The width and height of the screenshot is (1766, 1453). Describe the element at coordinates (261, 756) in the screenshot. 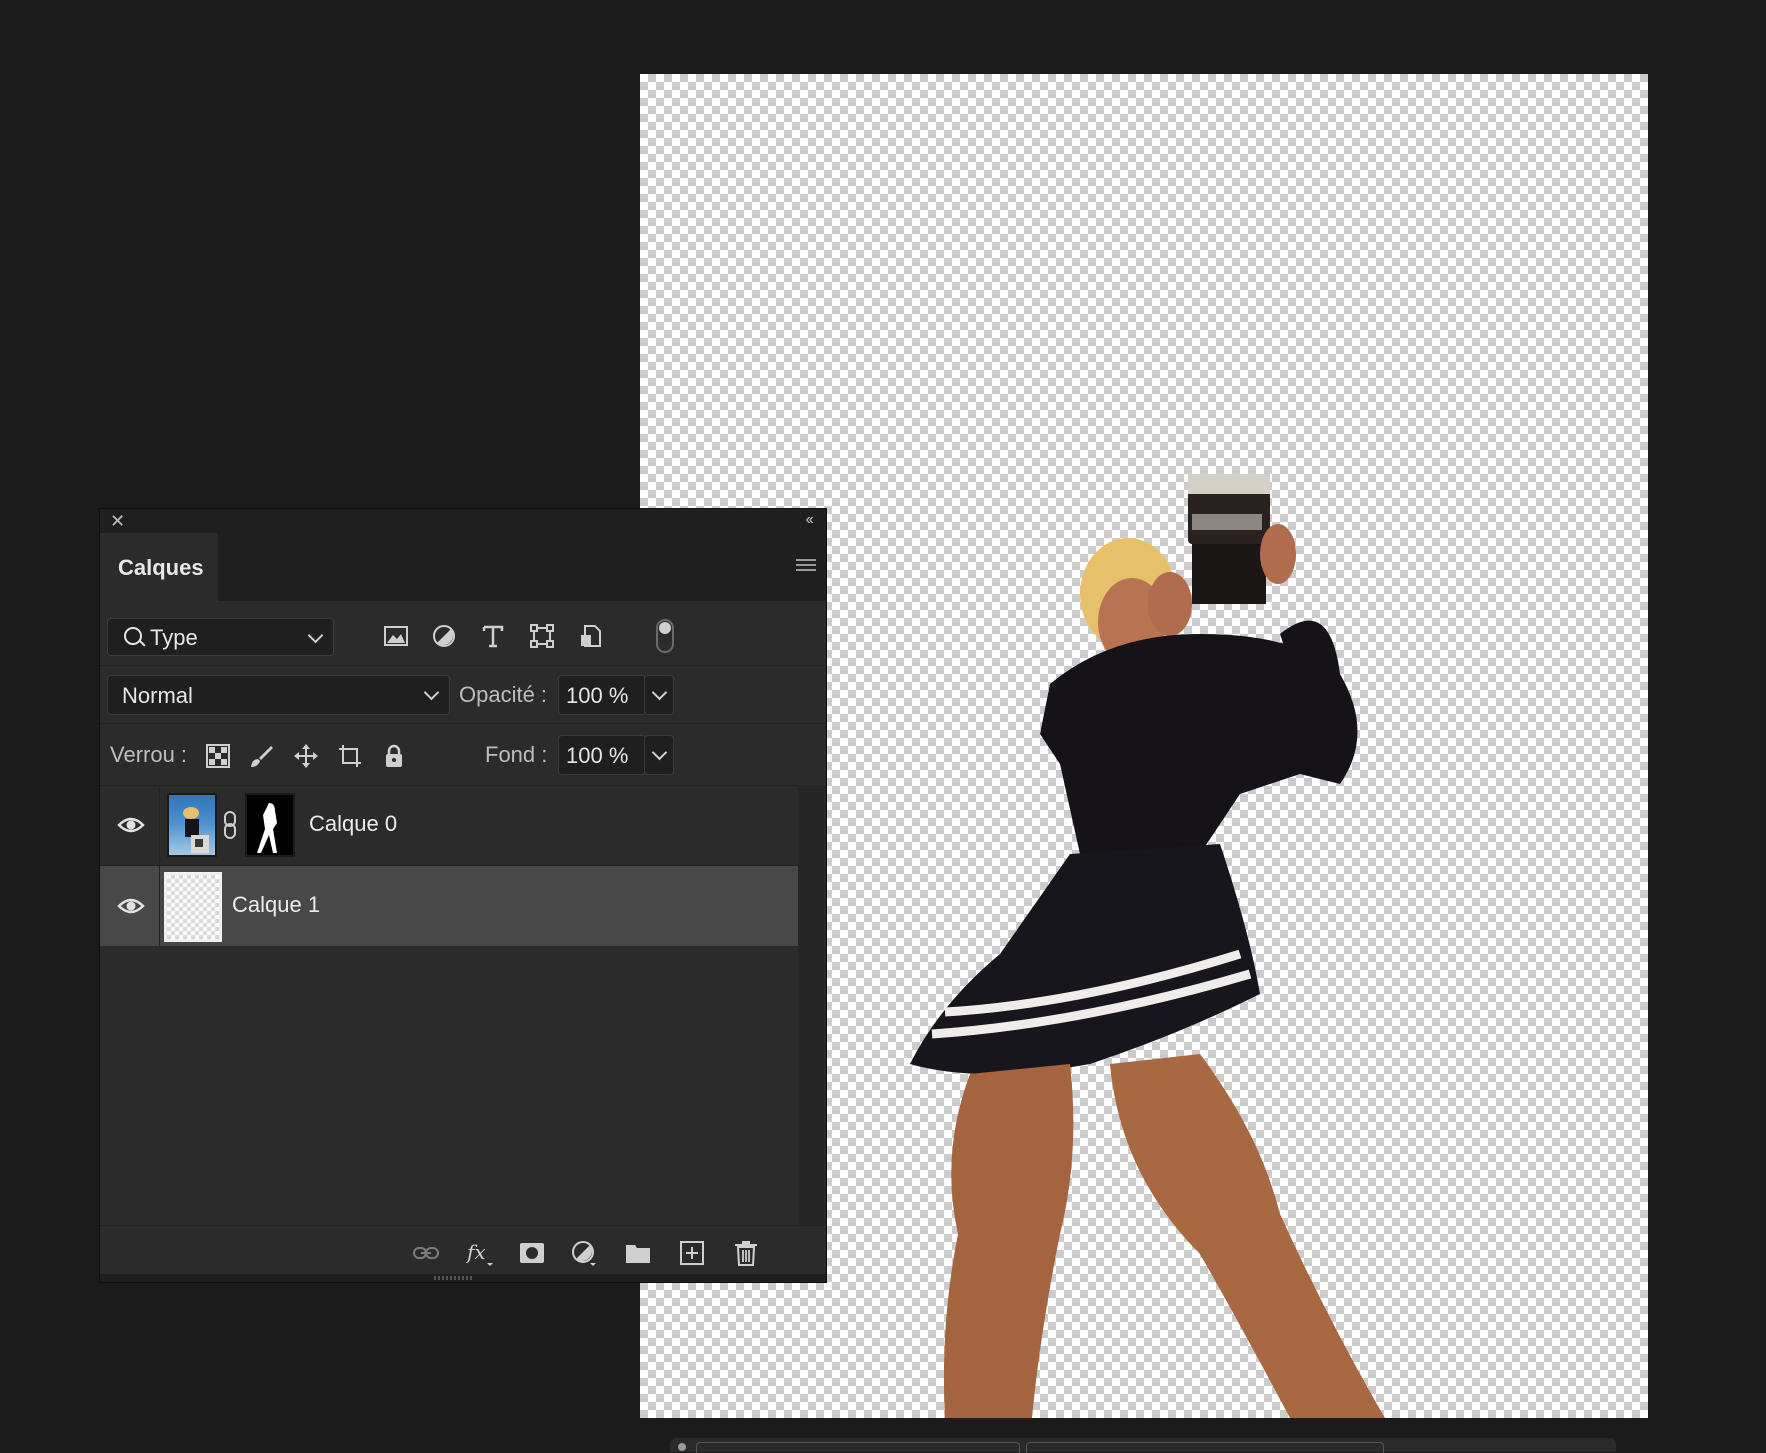

I see `lock-image-pixels-brush-icon` at that location.